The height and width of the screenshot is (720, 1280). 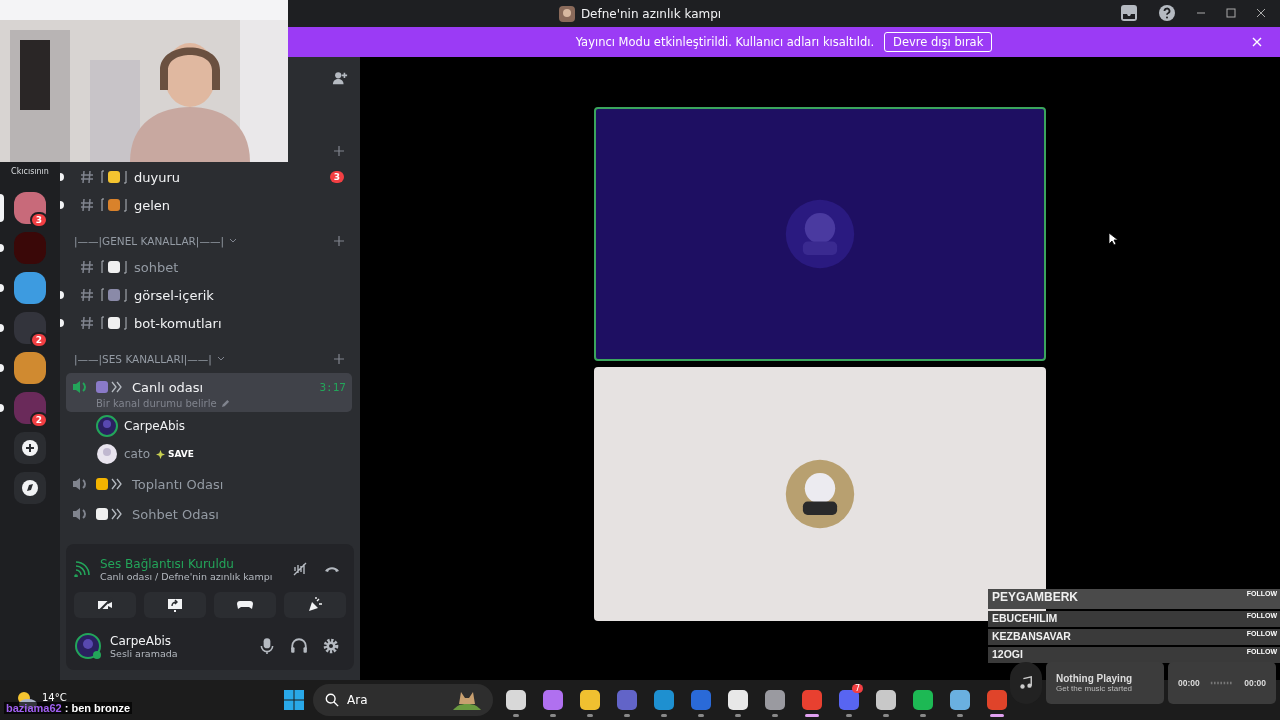 What do you see at coordinates (566, 13) in the screenshot?
I see `server-avatar-icon` at bounding box center [566, 13].